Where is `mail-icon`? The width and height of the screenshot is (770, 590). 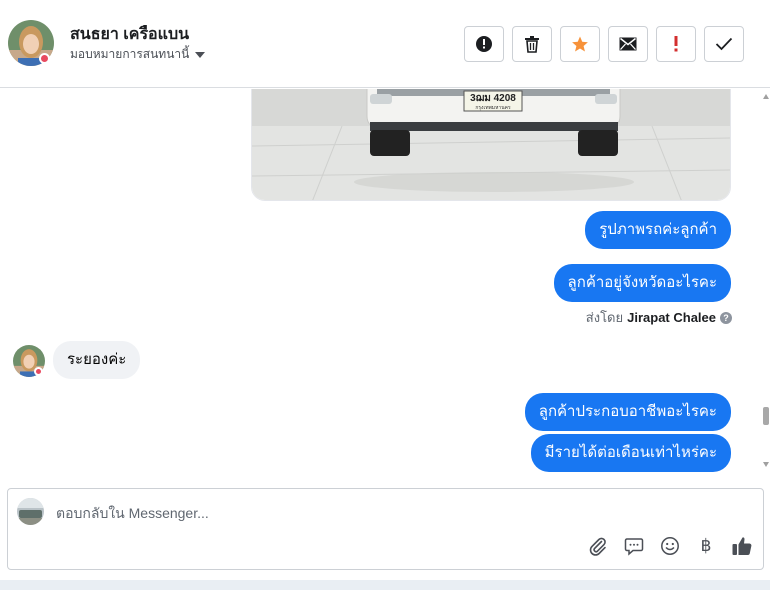 mail-icon is located at coordinates (628, 44).